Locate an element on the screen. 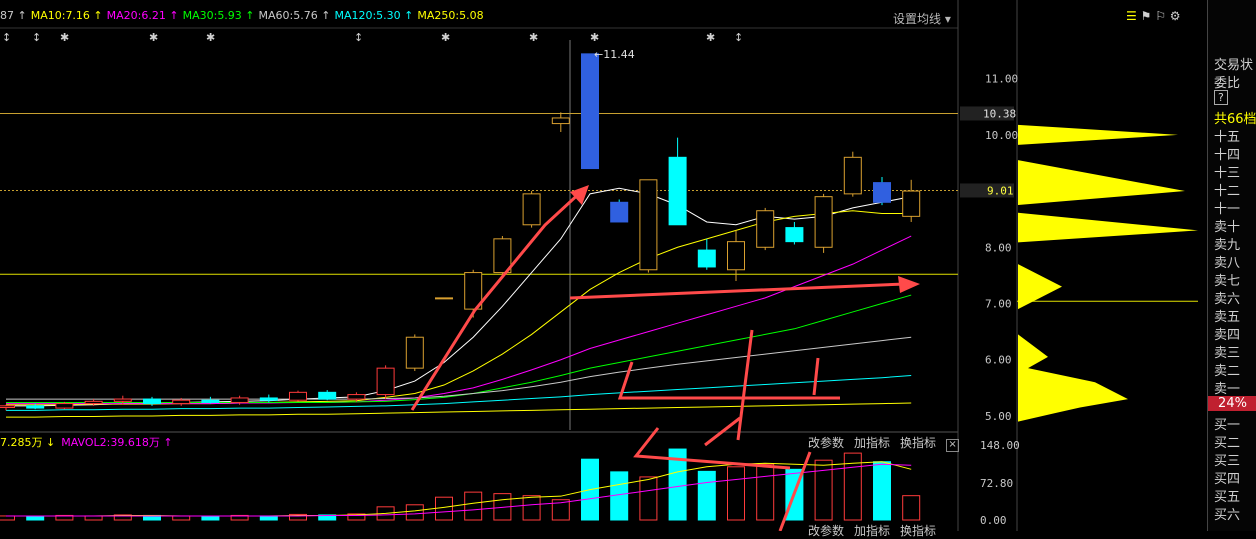  event-markers: ↕ ↕ ✱ ✱ ✱ ↕ ✱ ✱ ✱ ✱ ↕ is located at coordinates (372, 37).